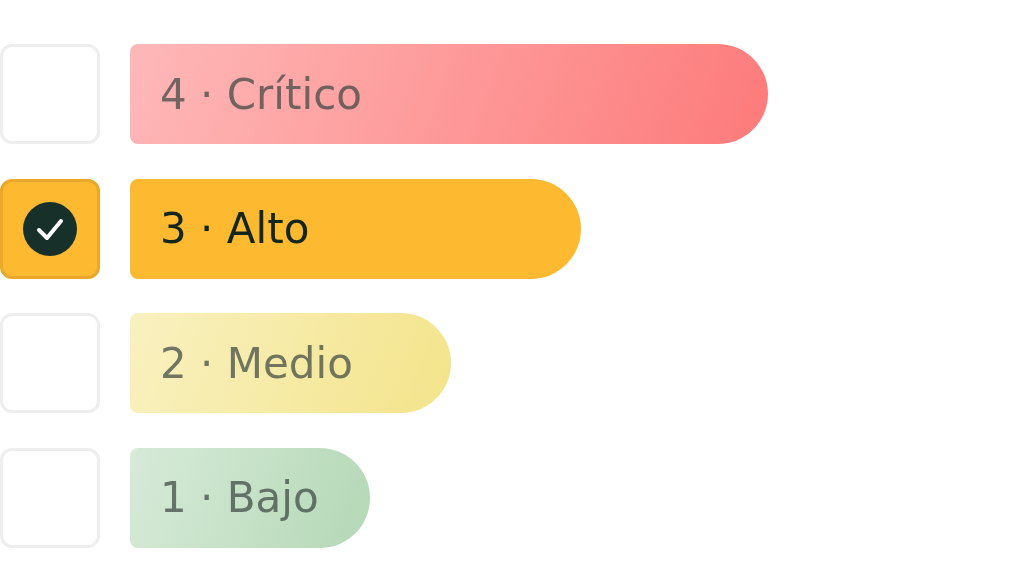 This screenshot has width=1014, height=586. Describe the element at coordinates (290, 363) in the screenshot. I see `severity-label: 2 · Medio` at that location.